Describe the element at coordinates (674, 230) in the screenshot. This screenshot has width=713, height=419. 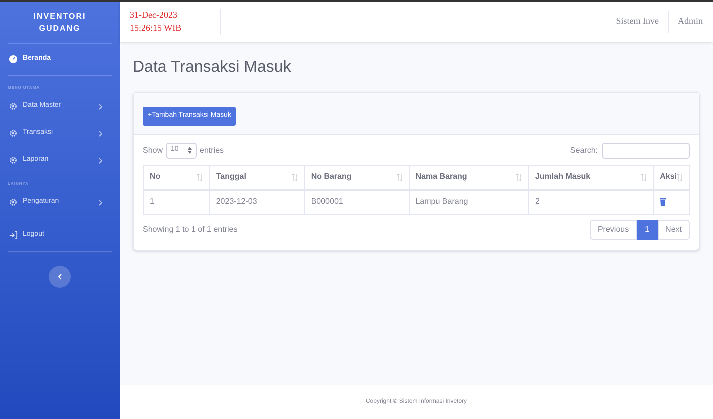
I see `pagination-button: Next` at that location.